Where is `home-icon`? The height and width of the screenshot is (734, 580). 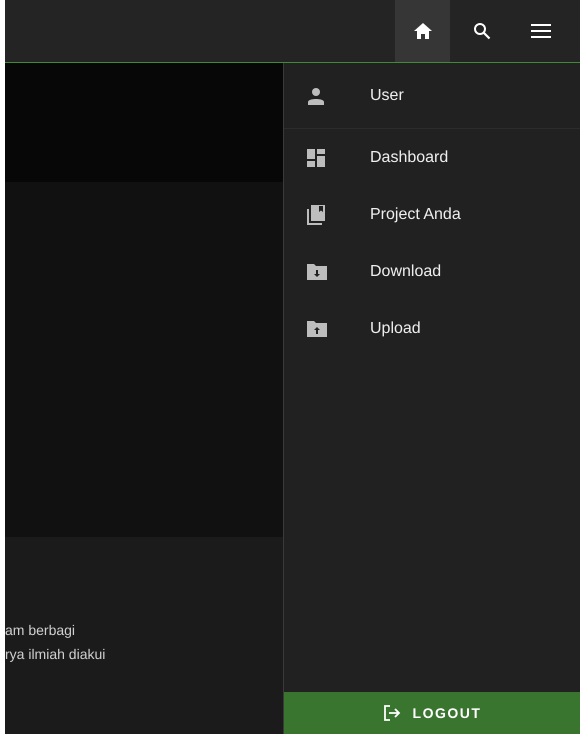 home-icon is located at coordinates (422, 31).